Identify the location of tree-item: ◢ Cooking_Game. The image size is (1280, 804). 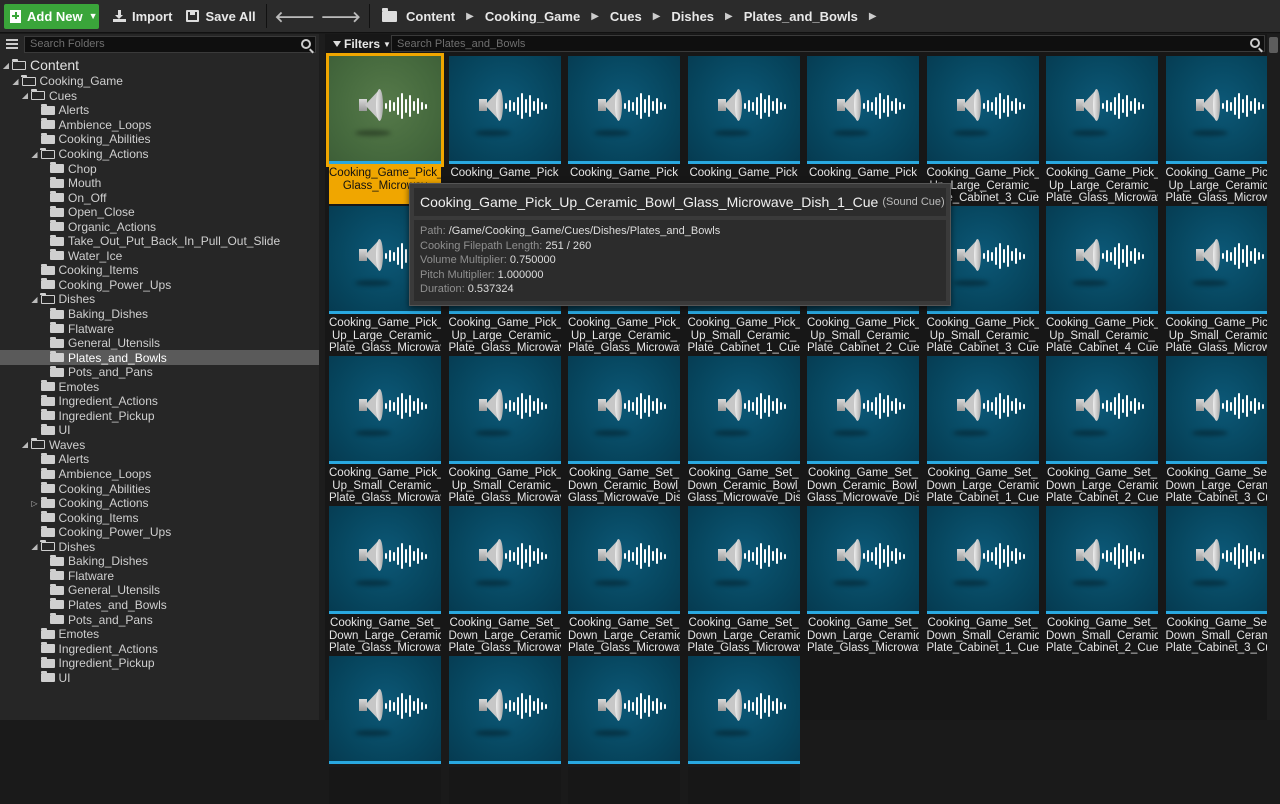
(159, 81).